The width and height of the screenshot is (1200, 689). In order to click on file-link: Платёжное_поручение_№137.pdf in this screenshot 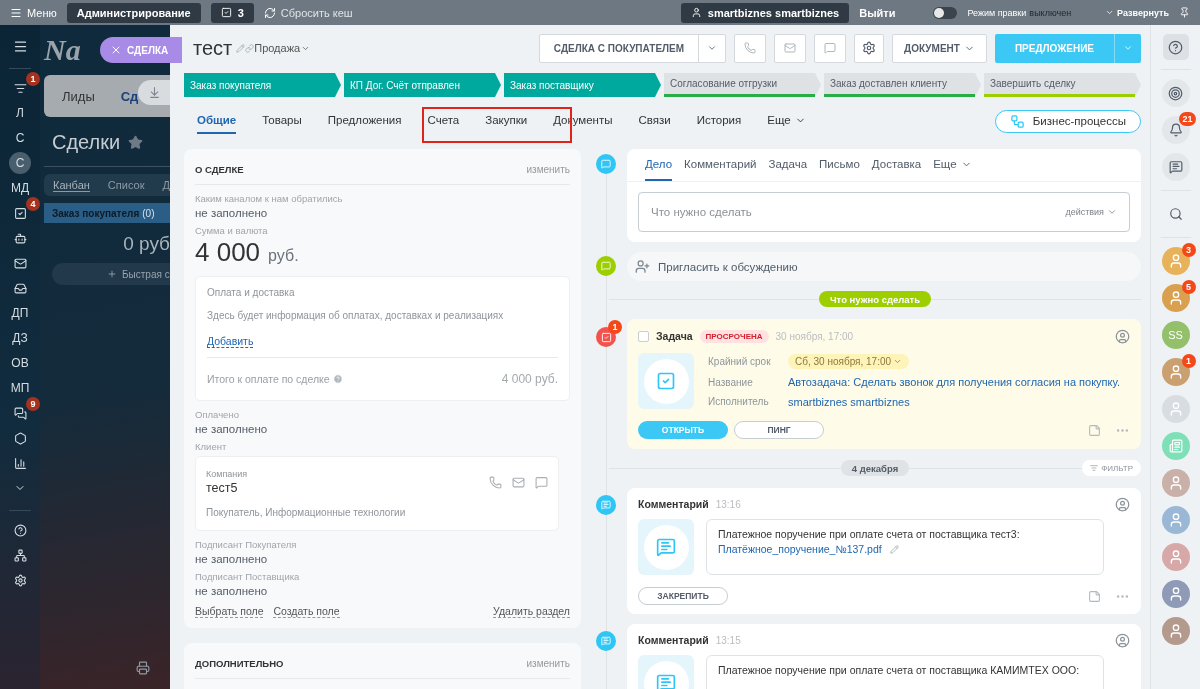, I will do `click(800, 549)`.